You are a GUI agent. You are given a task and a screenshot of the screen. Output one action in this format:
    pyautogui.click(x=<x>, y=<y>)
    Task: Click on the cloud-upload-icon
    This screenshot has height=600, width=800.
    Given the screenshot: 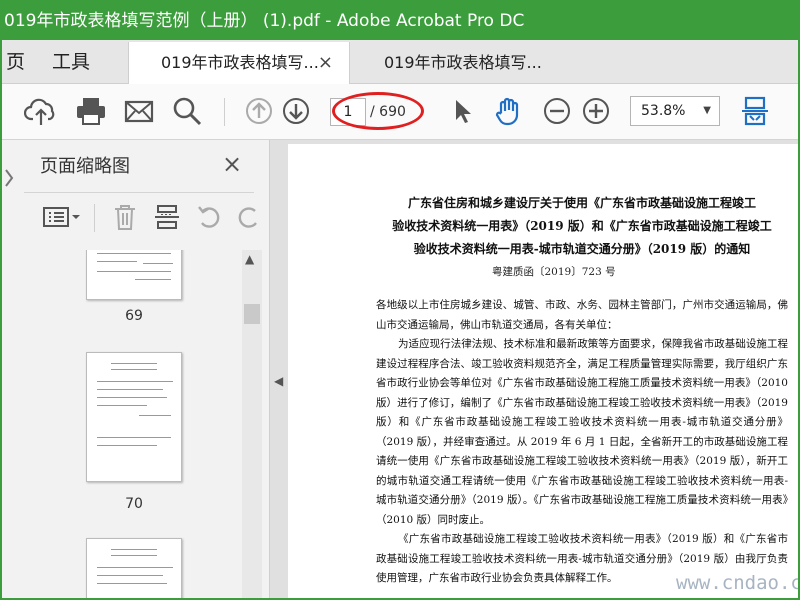 What is the action you would take?
    pyautogui.click(x=40, y=111)
    